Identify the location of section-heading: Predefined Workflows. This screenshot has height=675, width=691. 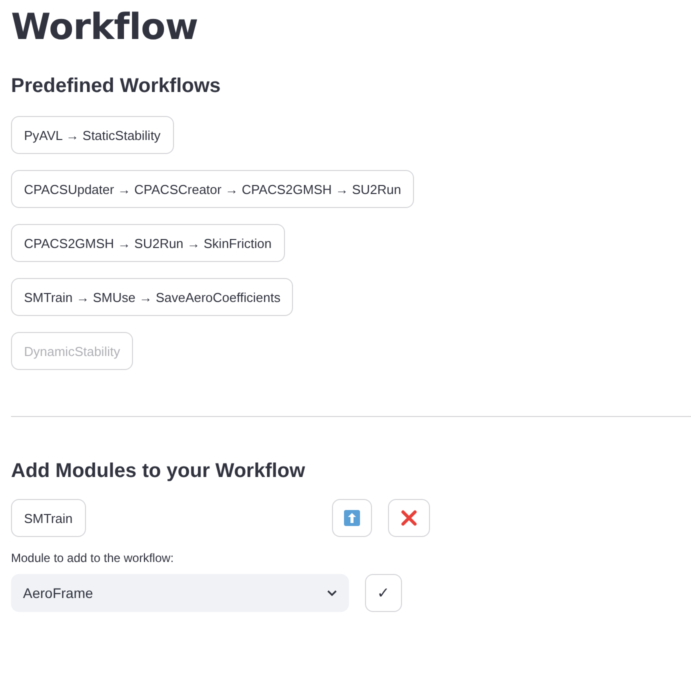
(116, 86).